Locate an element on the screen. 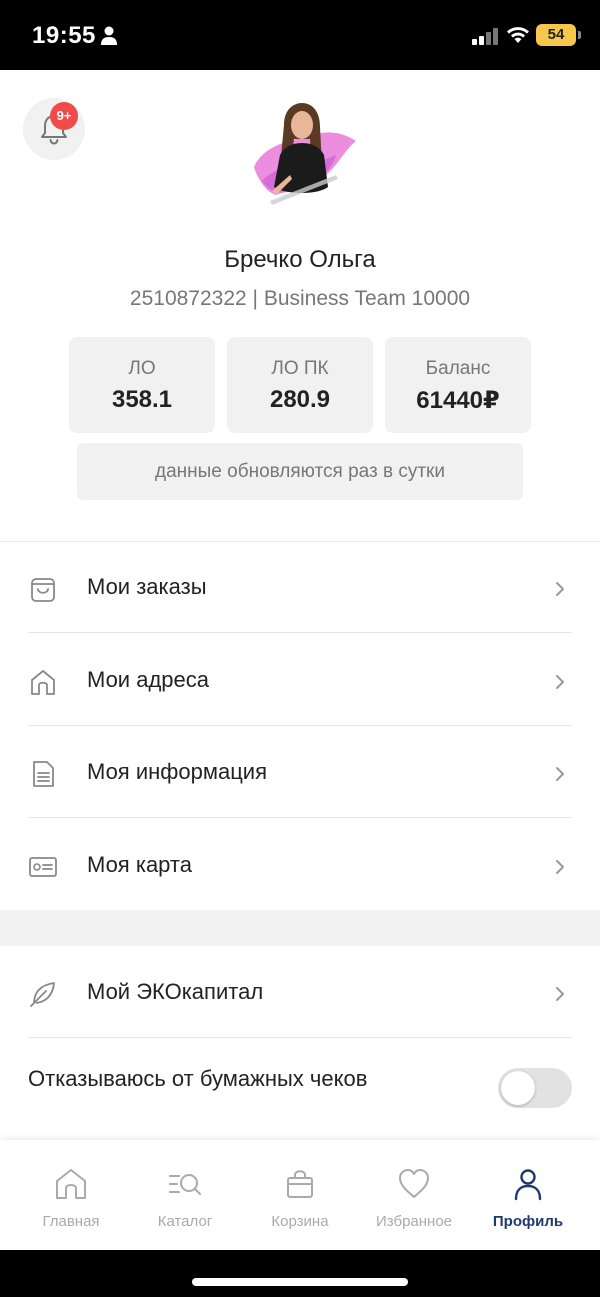  catalog-search-icon is located at coordinates (185, 1184).